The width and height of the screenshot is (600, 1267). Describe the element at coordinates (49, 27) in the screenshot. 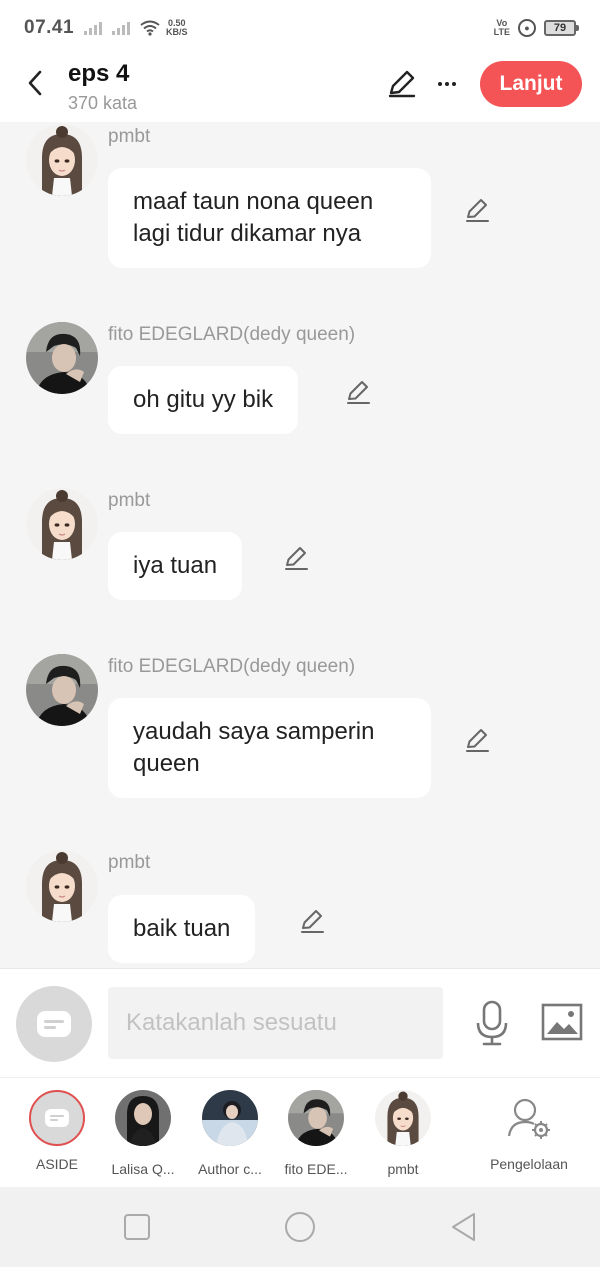

I see `status-time: 07.41` at that location.